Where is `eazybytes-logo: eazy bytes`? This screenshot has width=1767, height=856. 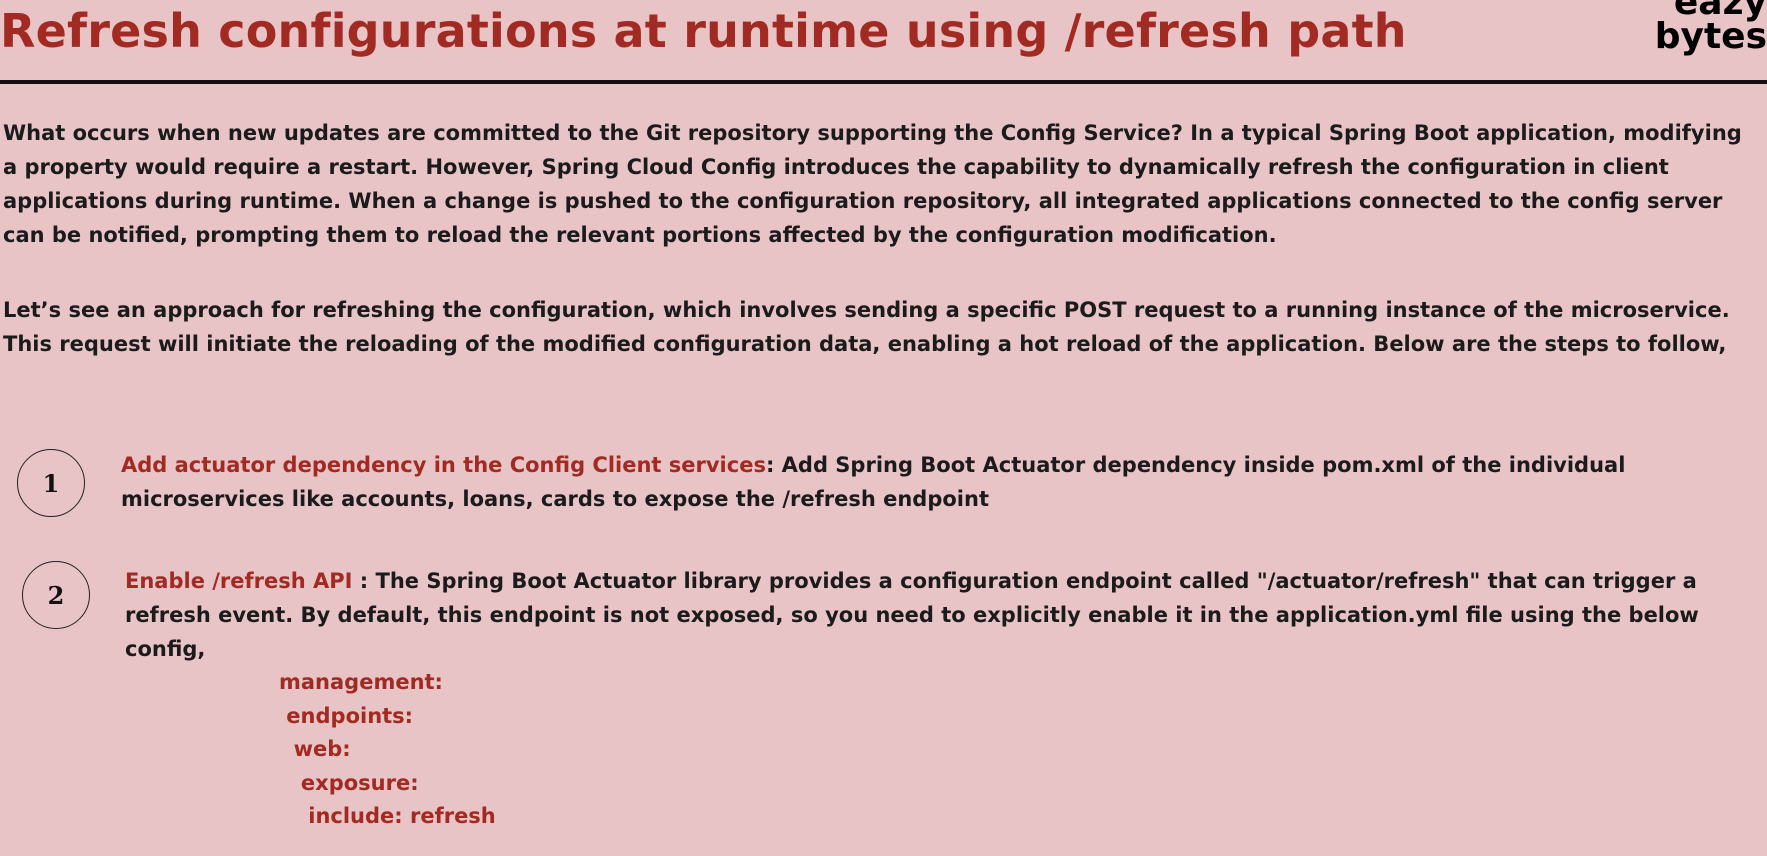
eazybytes-logo: eazy bytes is located at coordinates (1709, 28).